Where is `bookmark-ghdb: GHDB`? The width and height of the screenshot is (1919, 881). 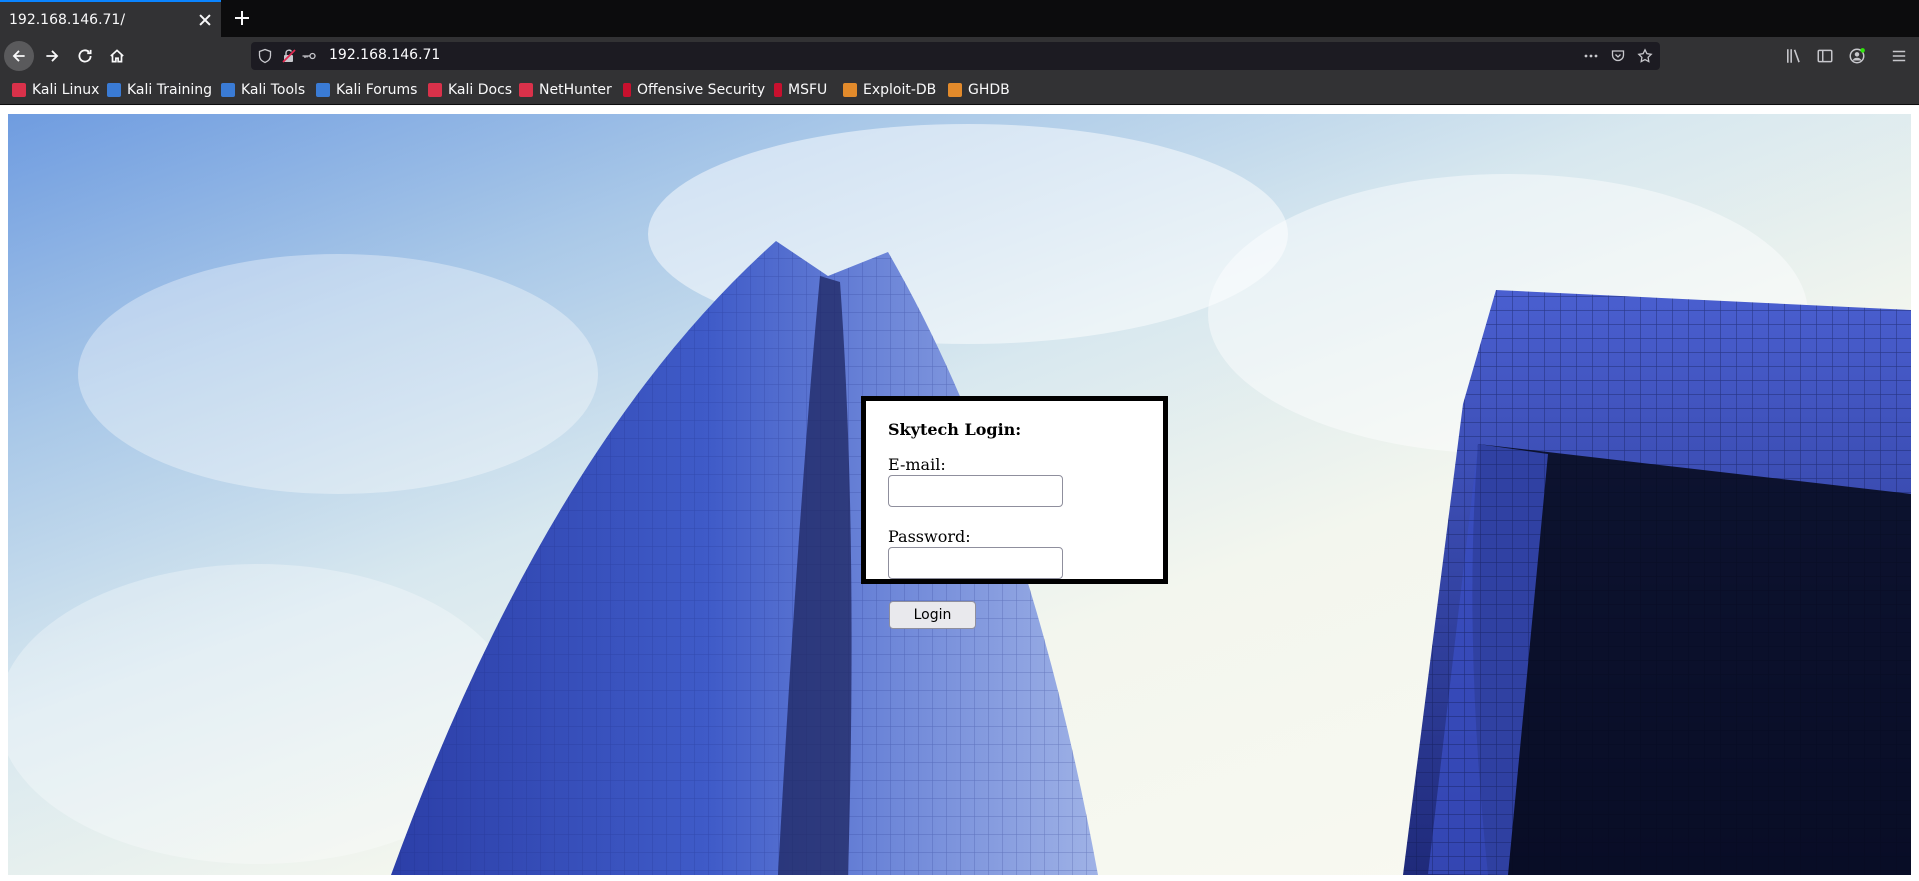
bookmark-ghdb: GHDB is located at coordinates (979, 90).